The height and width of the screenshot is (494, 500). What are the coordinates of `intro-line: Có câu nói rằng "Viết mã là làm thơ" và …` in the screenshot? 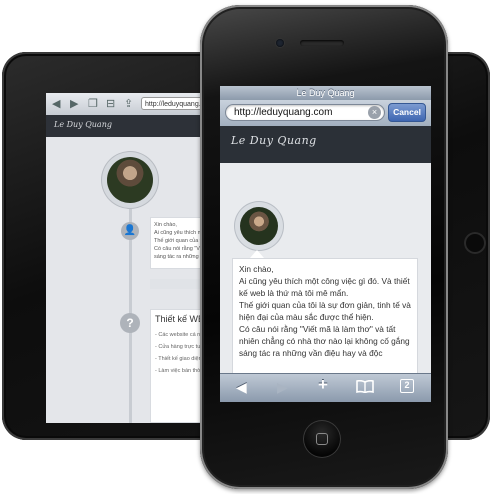 It's located at (324, 341).